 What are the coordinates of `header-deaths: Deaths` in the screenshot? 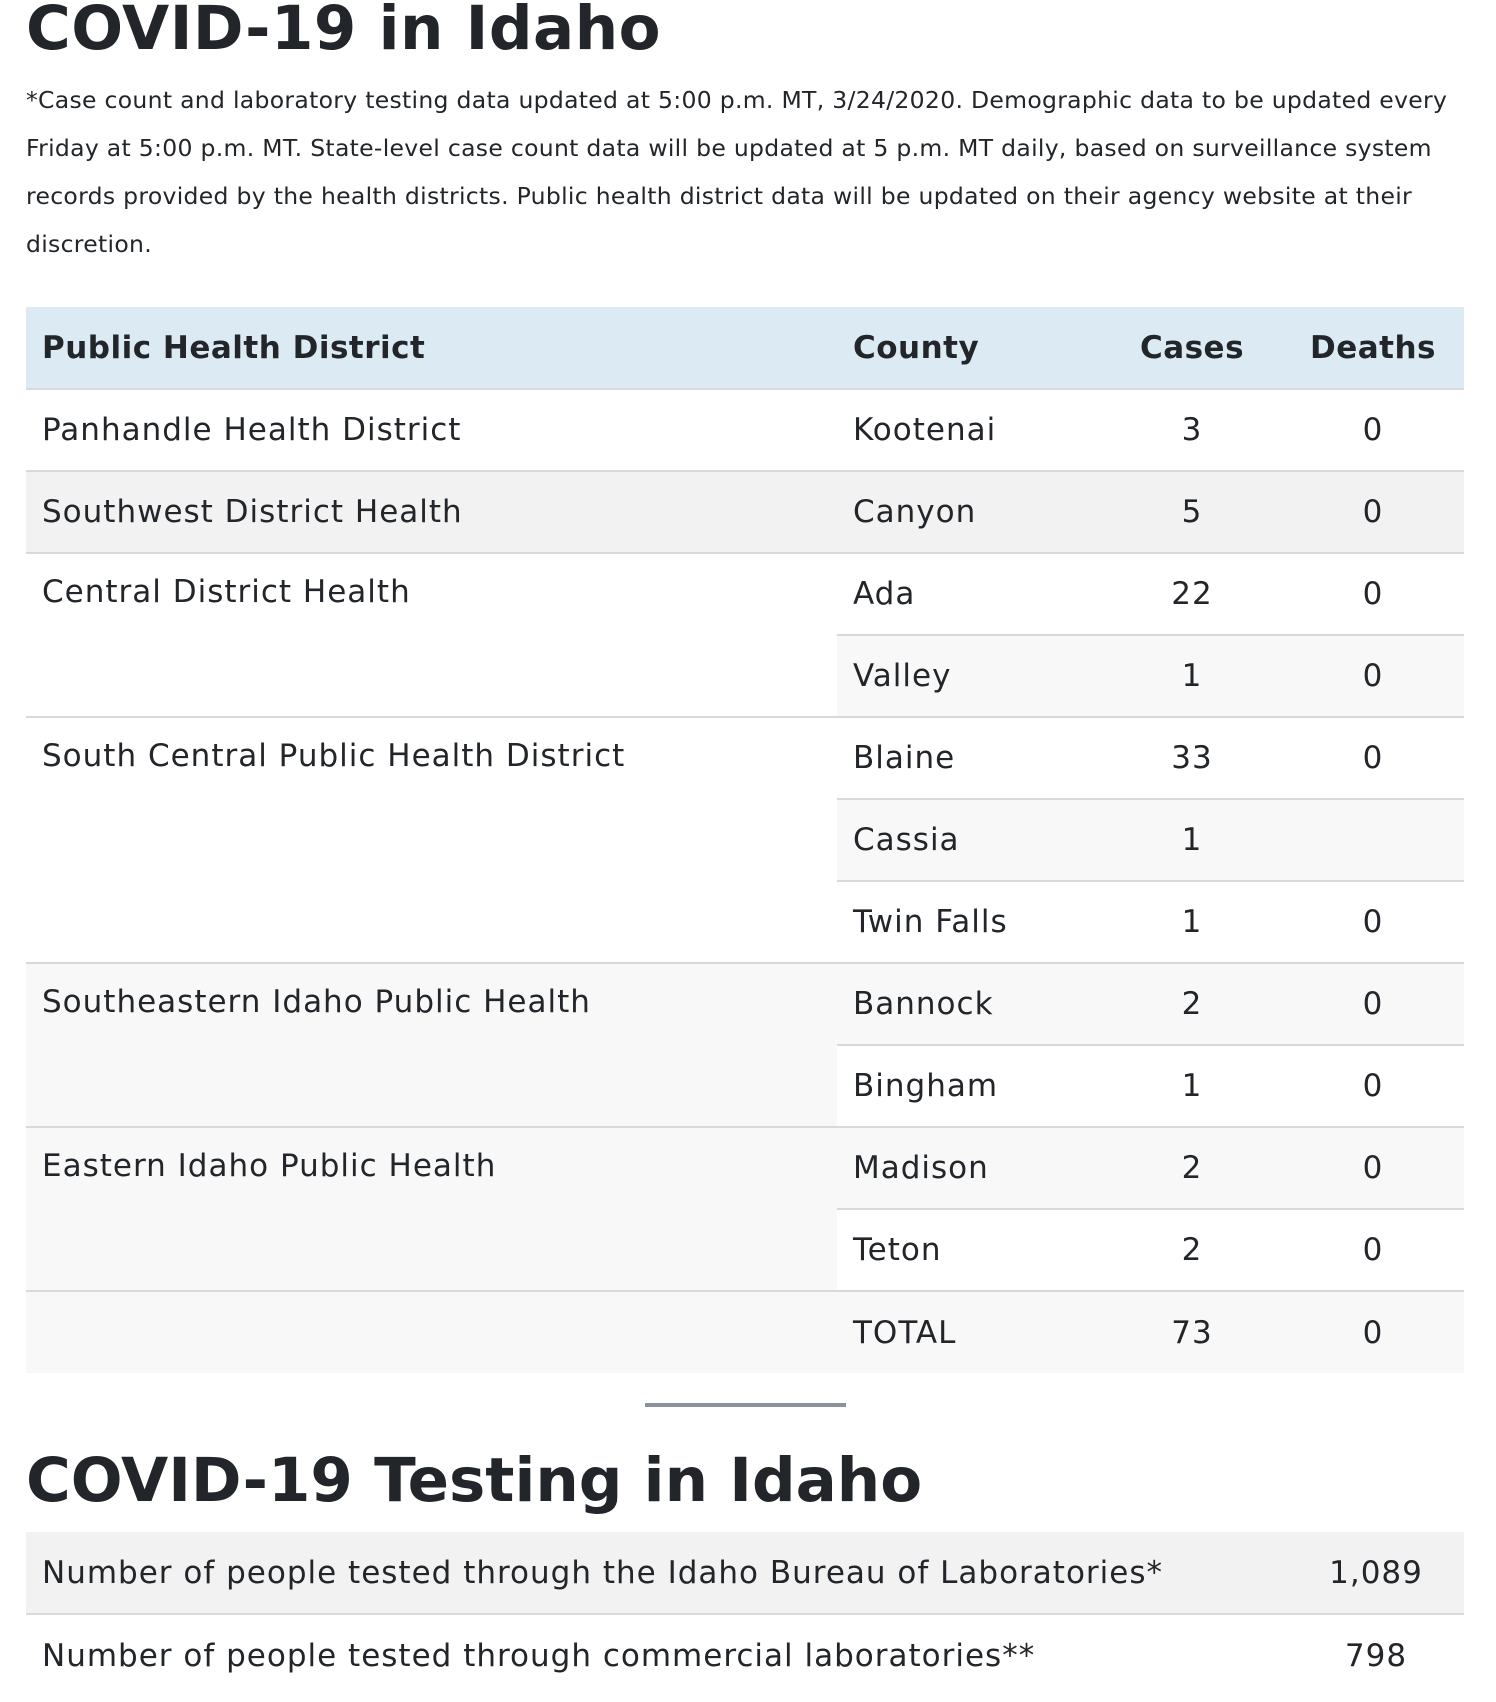 It's located at (1373, 348).